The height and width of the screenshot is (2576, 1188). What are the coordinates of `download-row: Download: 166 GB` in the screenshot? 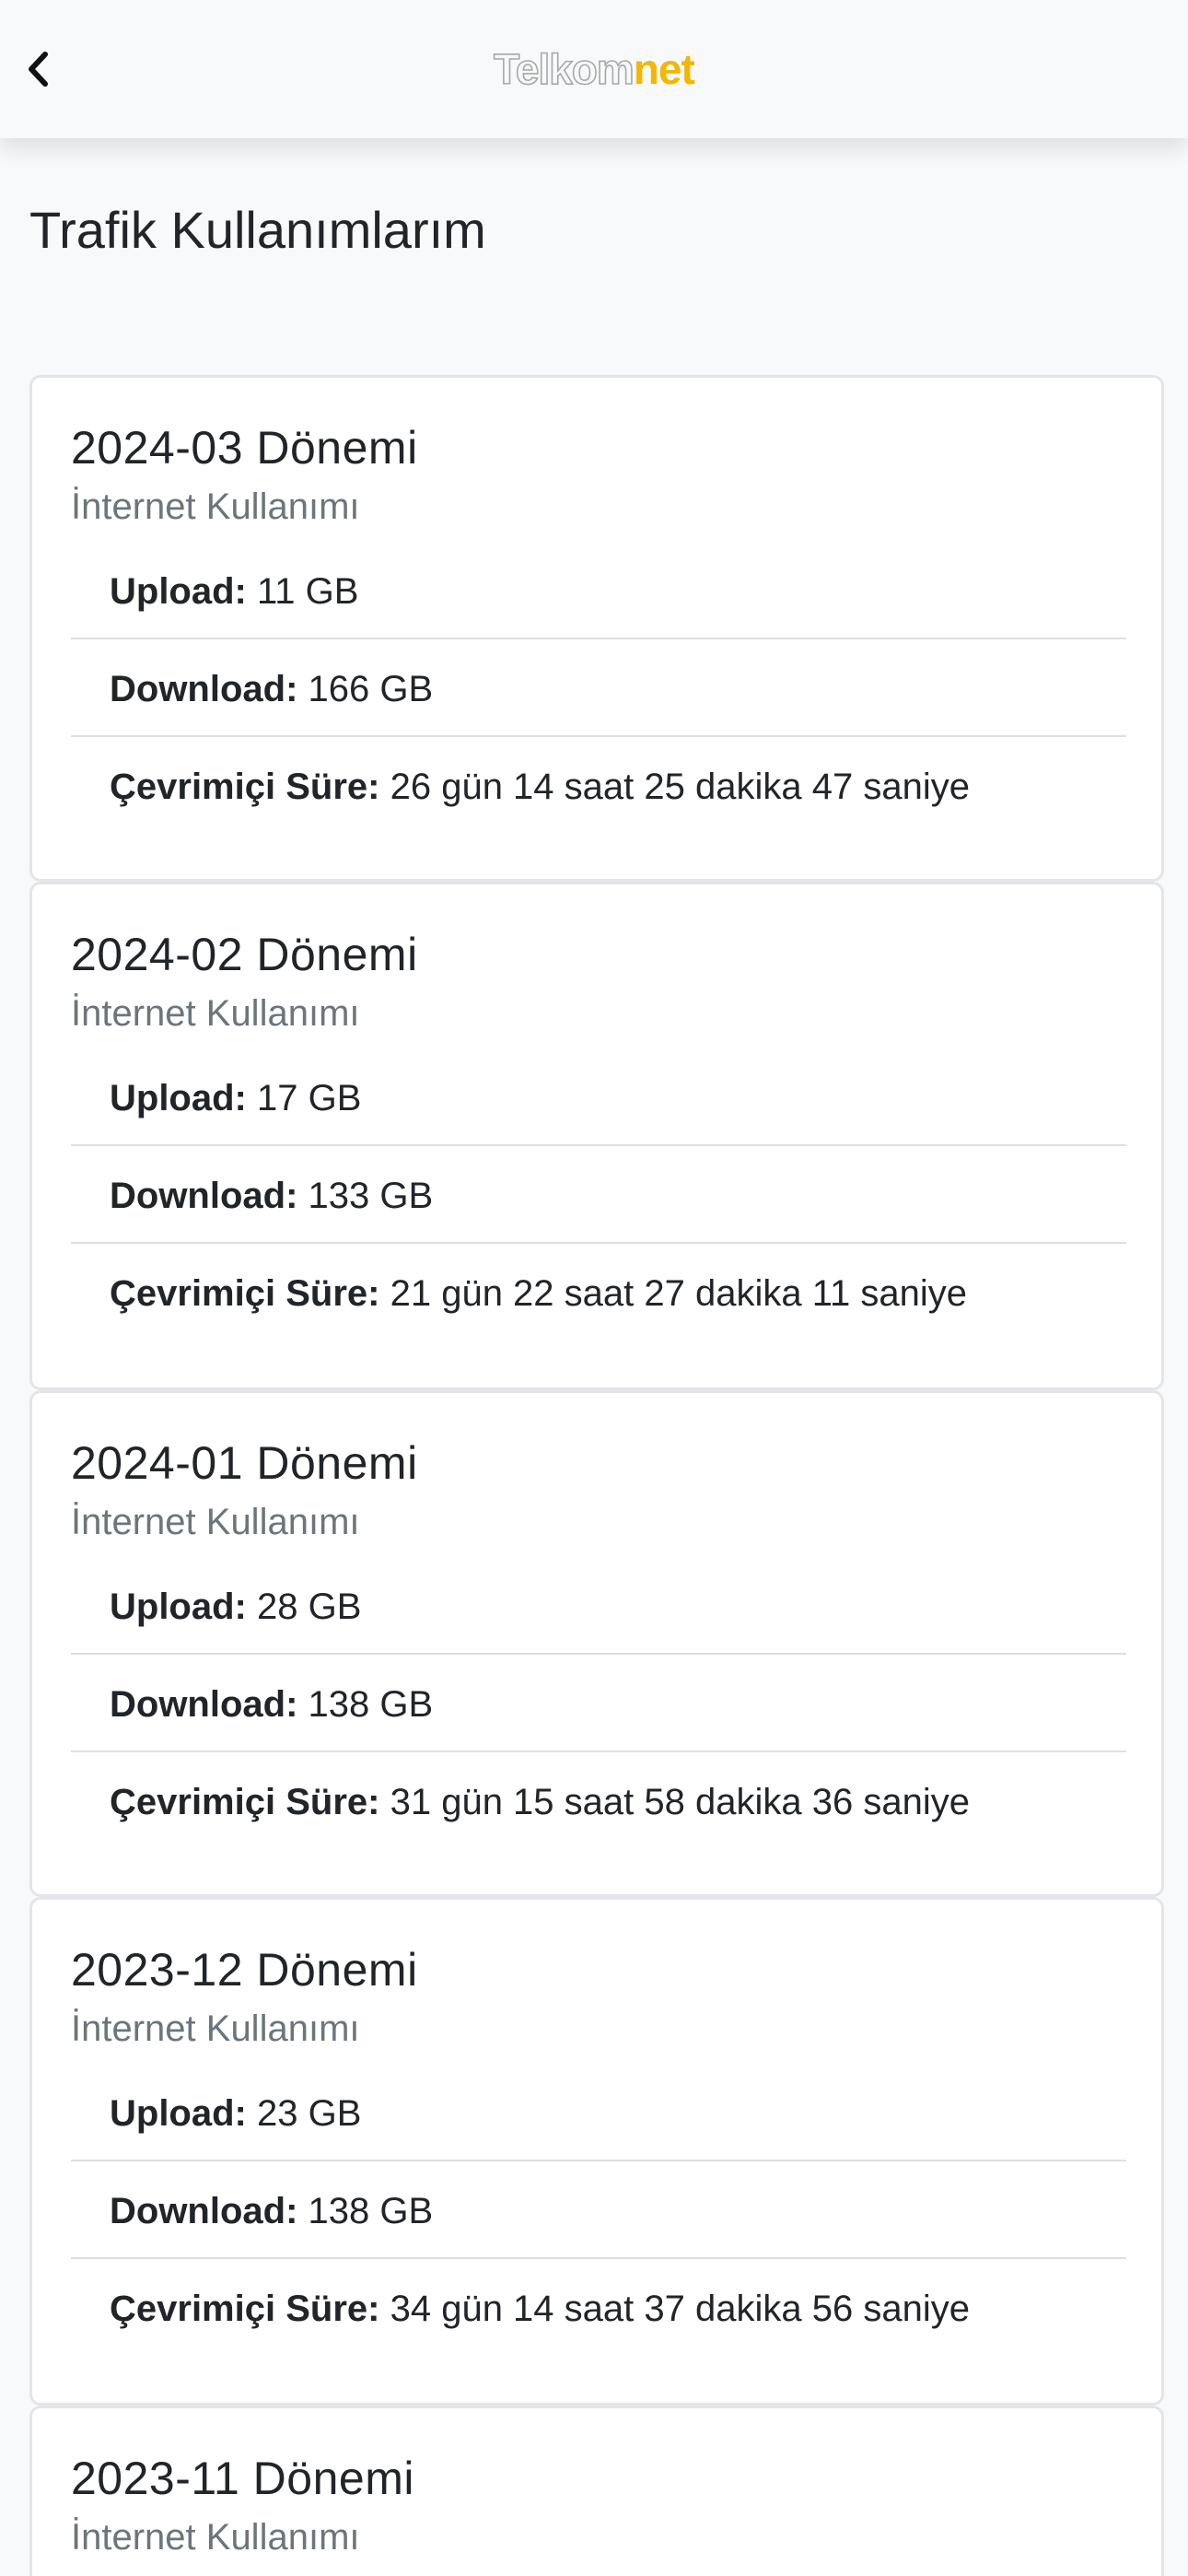 It's located at (598, 689).